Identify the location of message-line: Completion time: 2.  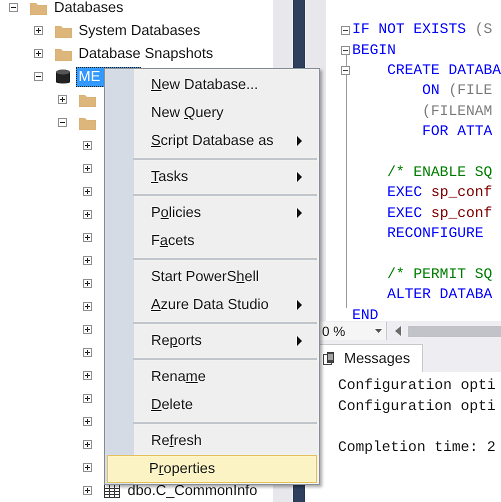
(417, 448).